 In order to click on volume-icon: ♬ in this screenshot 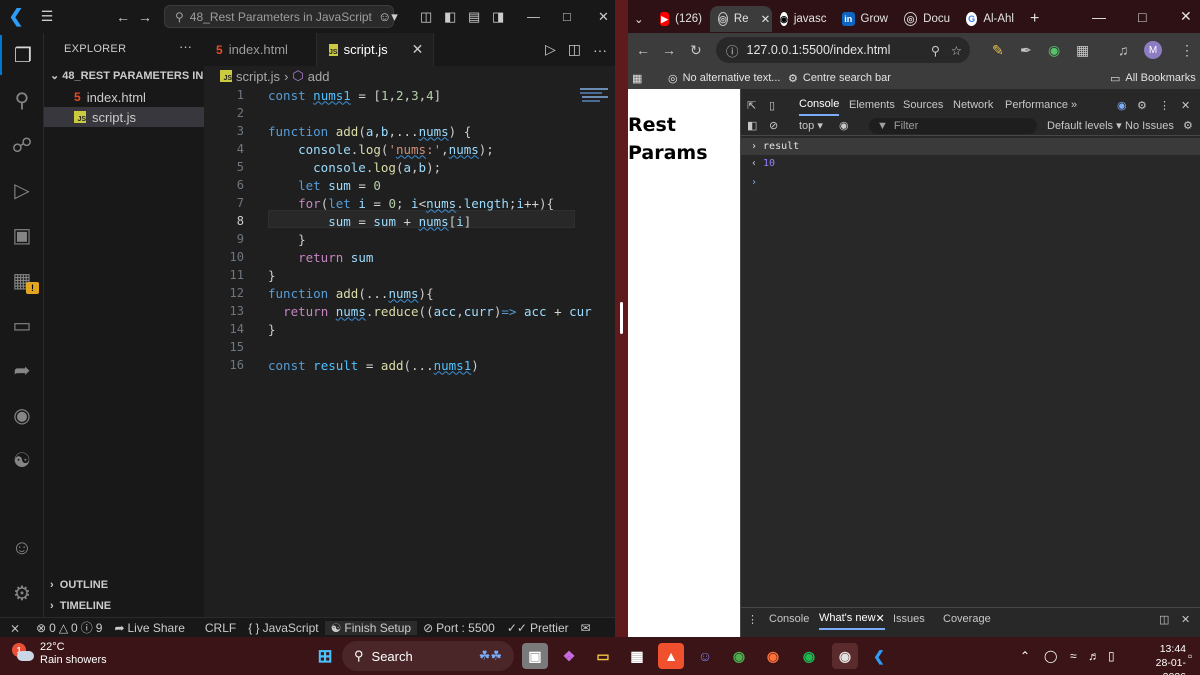, I will do `click(1094, 656)`.